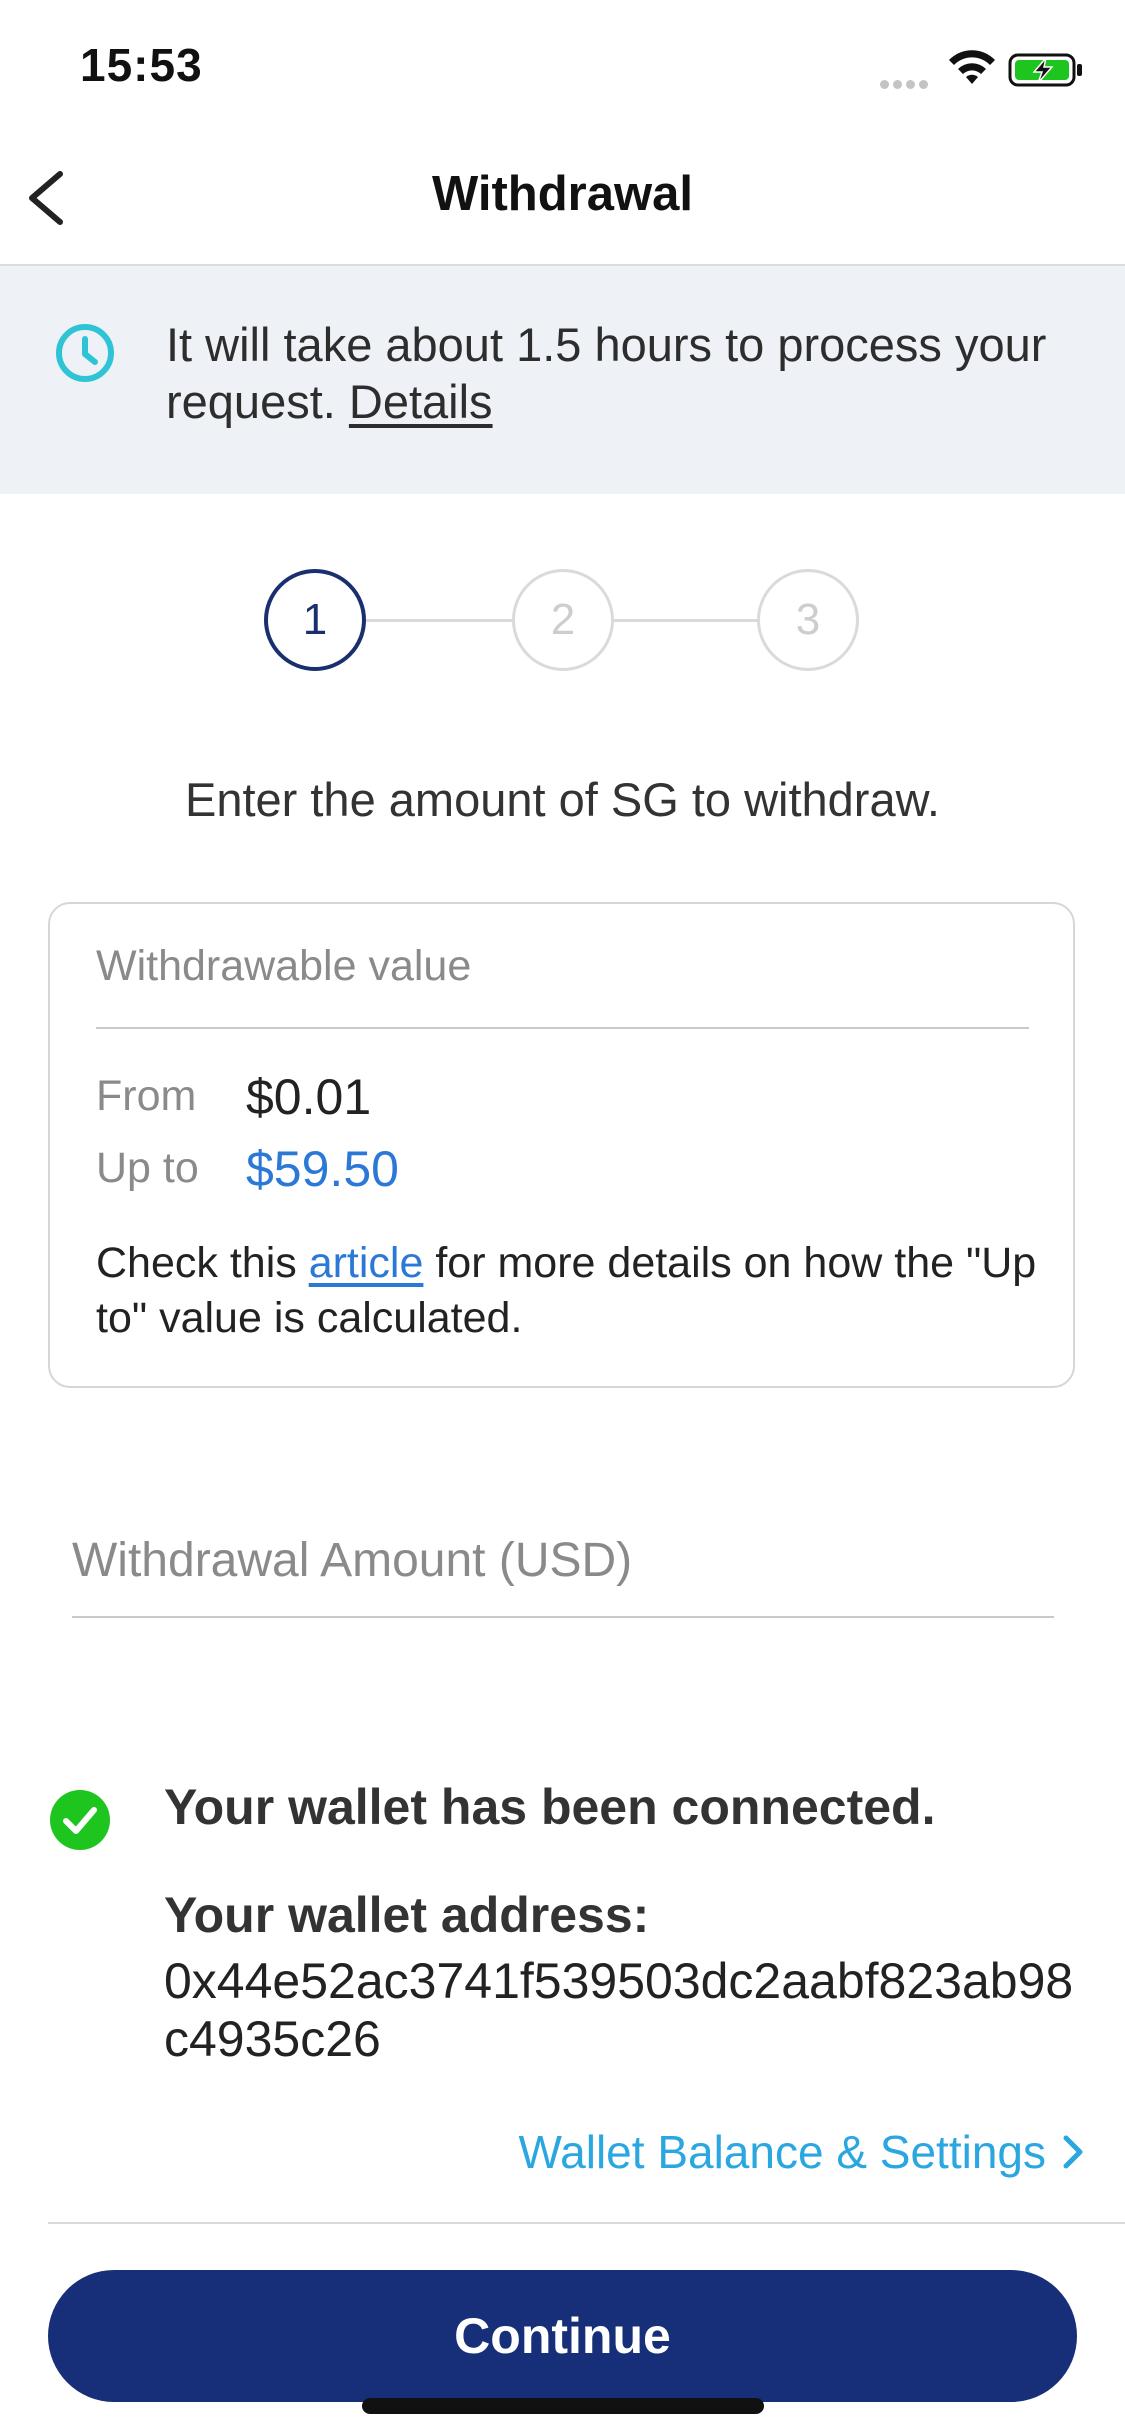 Image resolution: width=1125 pixels, height=2436 pixels. Describe the element at coordinates (1045, 70) in the screenshot. I see `battery-charging-icon` at that location.